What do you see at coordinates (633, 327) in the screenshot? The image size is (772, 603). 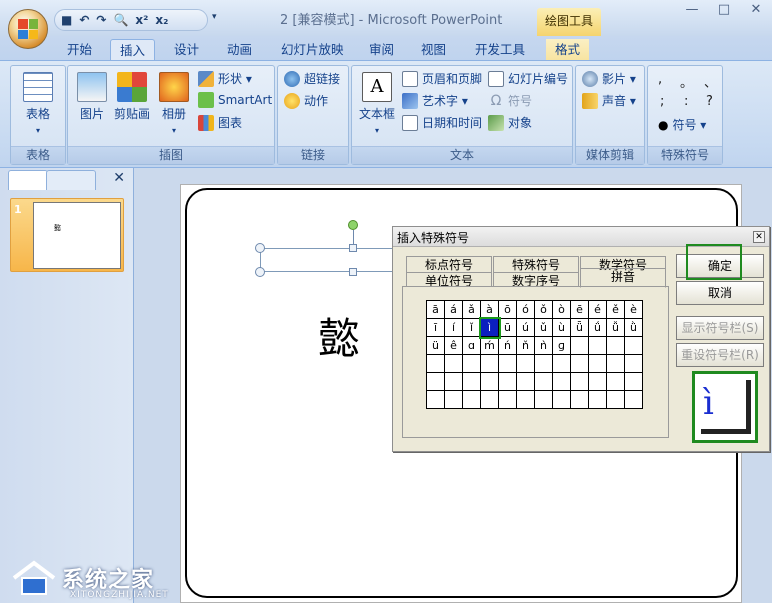 I see `symbol-cell: ǜ` at bounding box center [633, 327].